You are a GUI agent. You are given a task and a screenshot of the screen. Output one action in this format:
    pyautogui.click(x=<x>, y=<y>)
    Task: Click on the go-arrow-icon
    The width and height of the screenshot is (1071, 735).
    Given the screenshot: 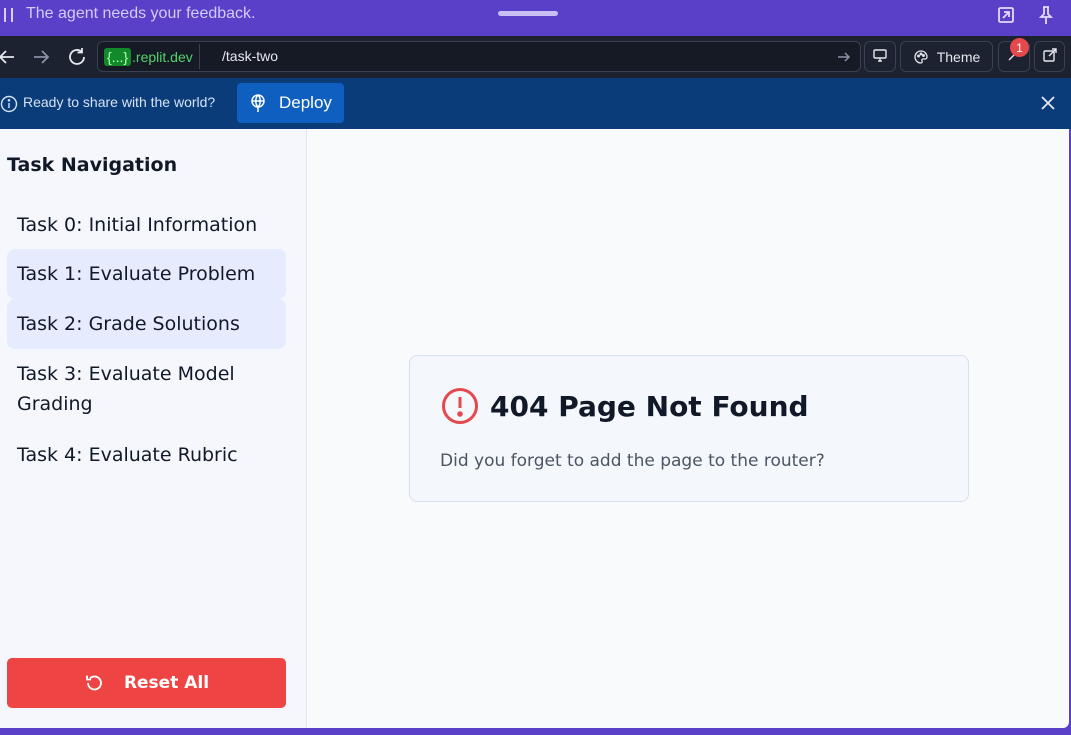 What is the action you would take?
    pyautogui.click(x=844, y=57)
    